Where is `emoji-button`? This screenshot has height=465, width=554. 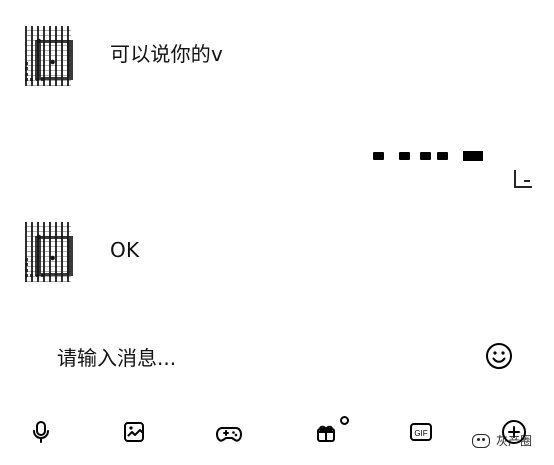 emoji-button is located at coordinates (499, 356).